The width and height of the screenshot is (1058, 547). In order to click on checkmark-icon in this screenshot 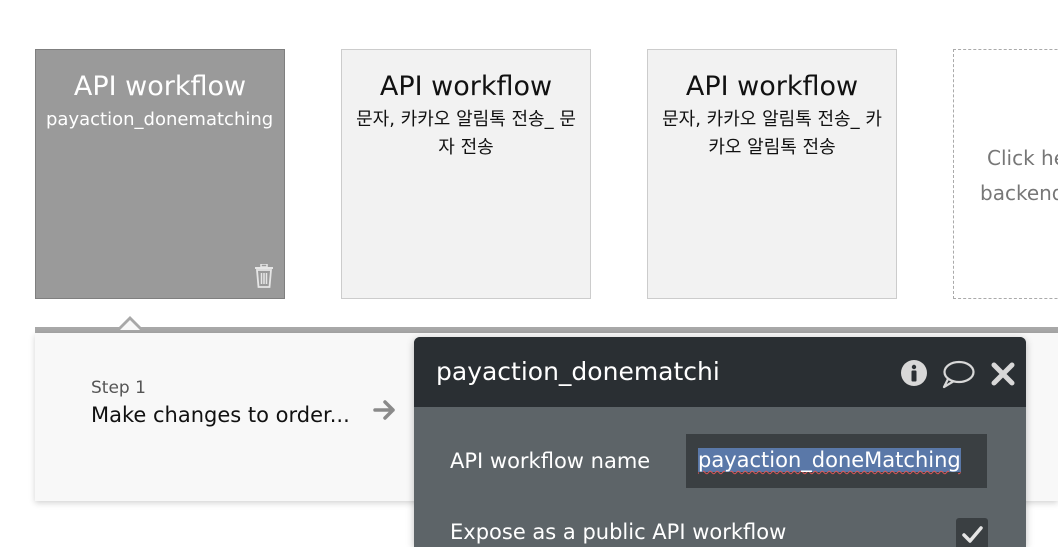, I will do `click(972, 534)`.